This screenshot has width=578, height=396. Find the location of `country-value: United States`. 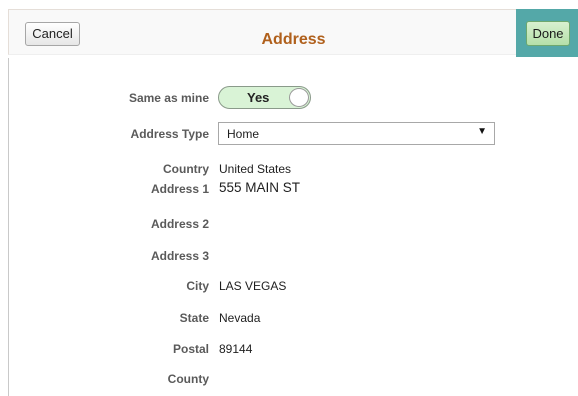

country-value: United States is located at coordinates (255, 169).